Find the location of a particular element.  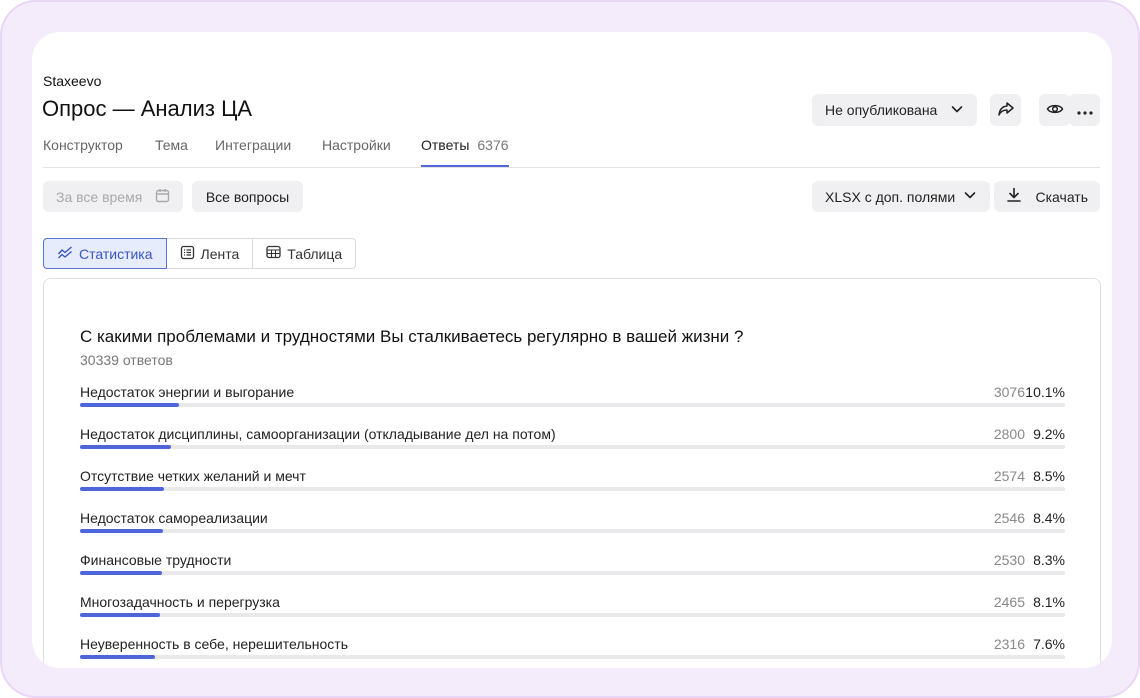

share-icon is located at coordinates (1006, 110).